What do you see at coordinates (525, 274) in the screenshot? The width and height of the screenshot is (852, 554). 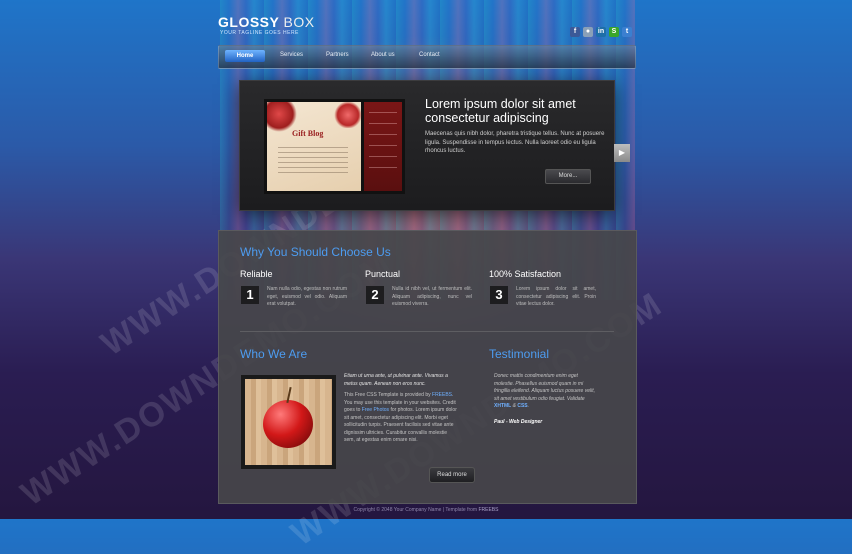 I see `feature-title-3: 100% Satisfaction` at bounding box center [525, 274].